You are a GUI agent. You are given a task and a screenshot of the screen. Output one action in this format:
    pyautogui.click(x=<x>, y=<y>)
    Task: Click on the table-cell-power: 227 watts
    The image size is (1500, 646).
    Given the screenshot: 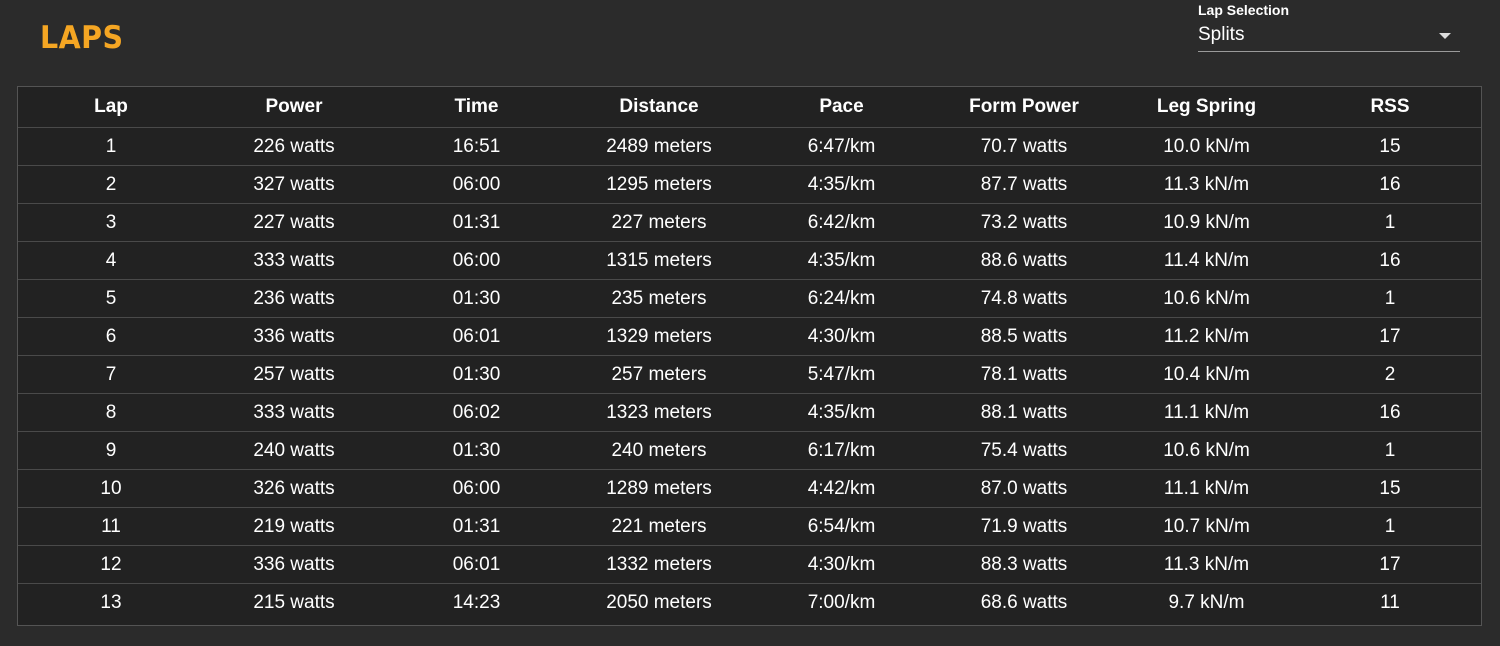 What is the action you would take?
    pyautogui.click(x=294, y=222)
    